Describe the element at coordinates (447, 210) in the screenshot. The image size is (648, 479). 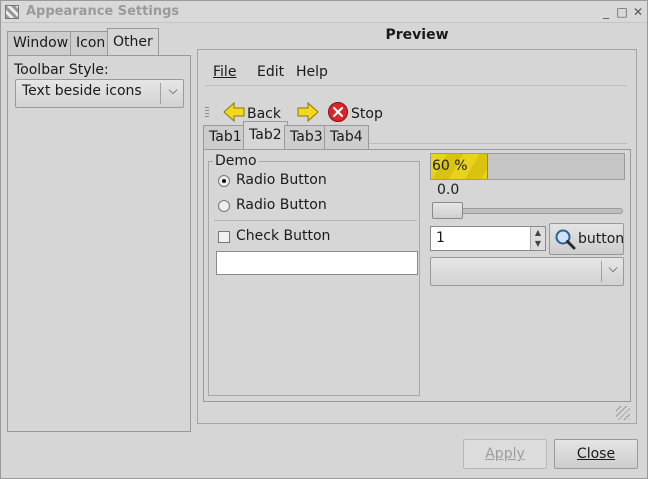
I see `slider-handle` at that location.